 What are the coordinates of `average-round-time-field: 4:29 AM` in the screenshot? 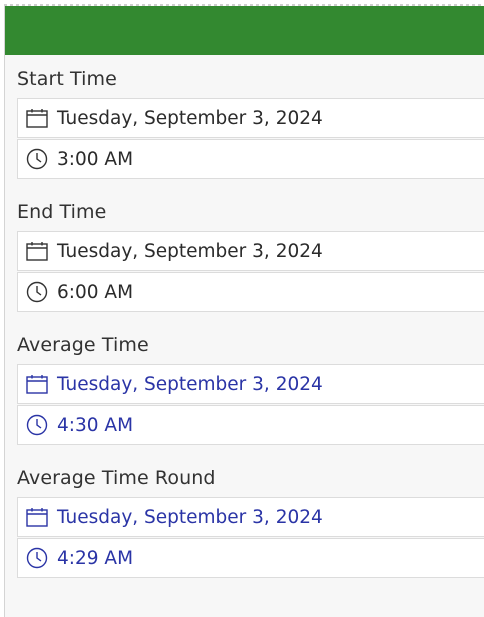 It's located at (250, 558).